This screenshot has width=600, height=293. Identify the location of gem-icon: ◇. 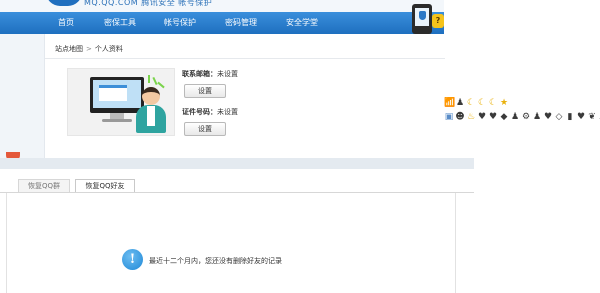
(559, 117).